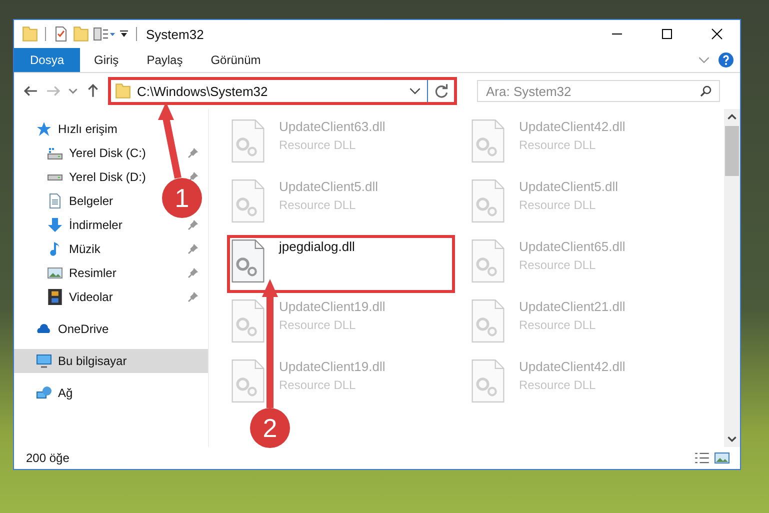 Image resolution: width=769 pixels, height=513 pixels. I want to click on forward-icon, so click(53, 91).